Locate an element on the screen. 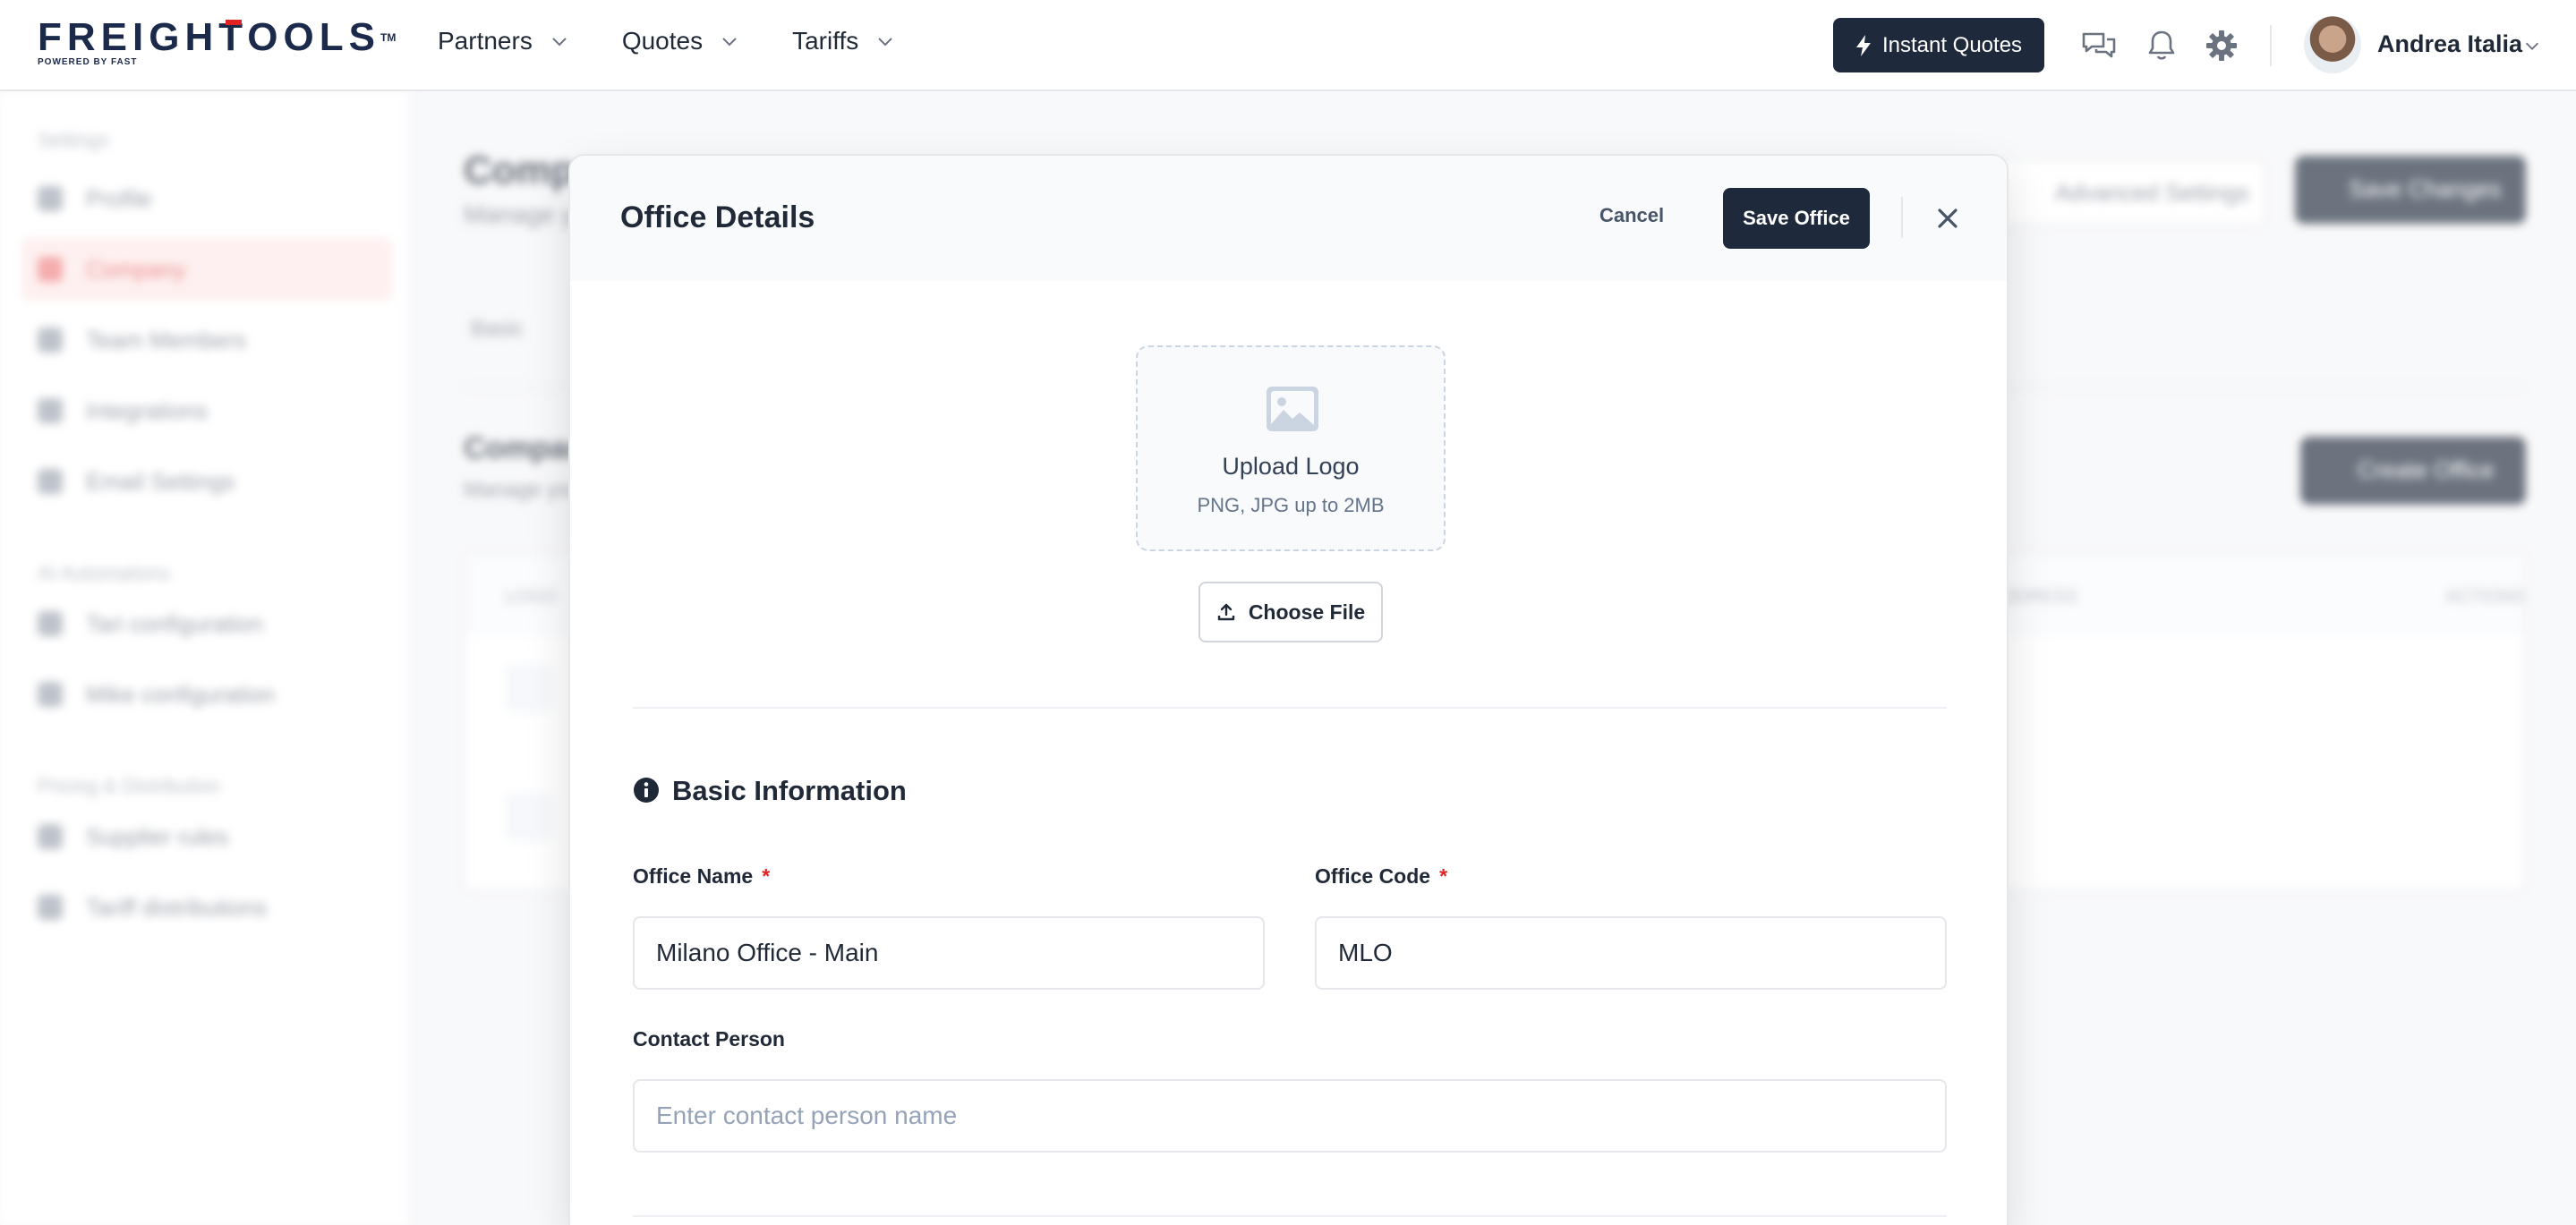 The height and width of the screenshot is (1225, 2576). avatar is located at coordinates (2332, 44).